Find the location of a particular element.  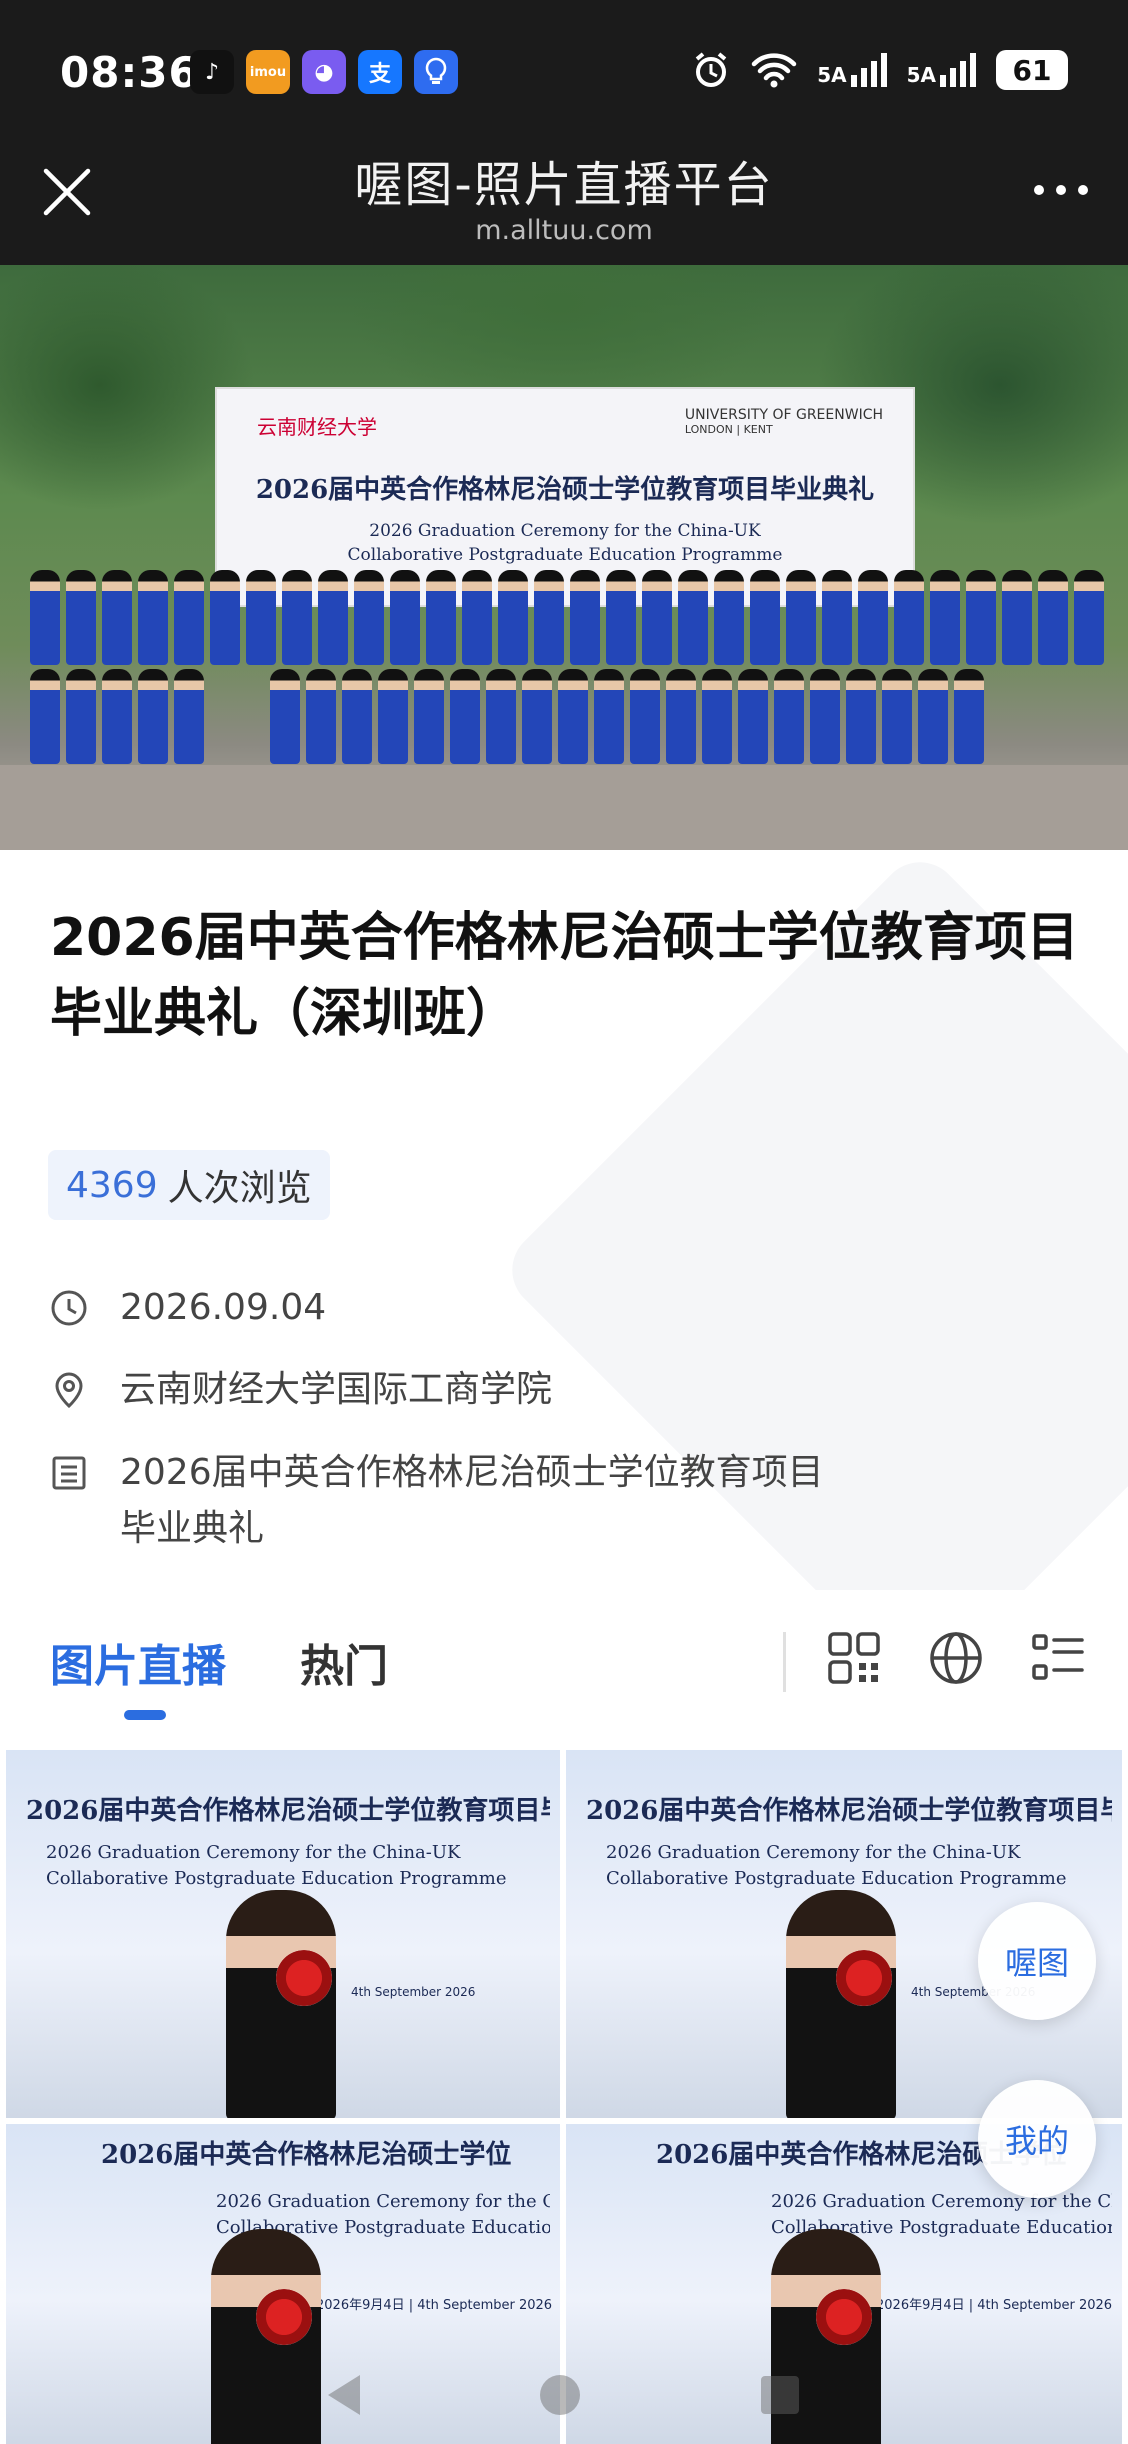

active-tab-indicator is located at coordinates (145, 1715).